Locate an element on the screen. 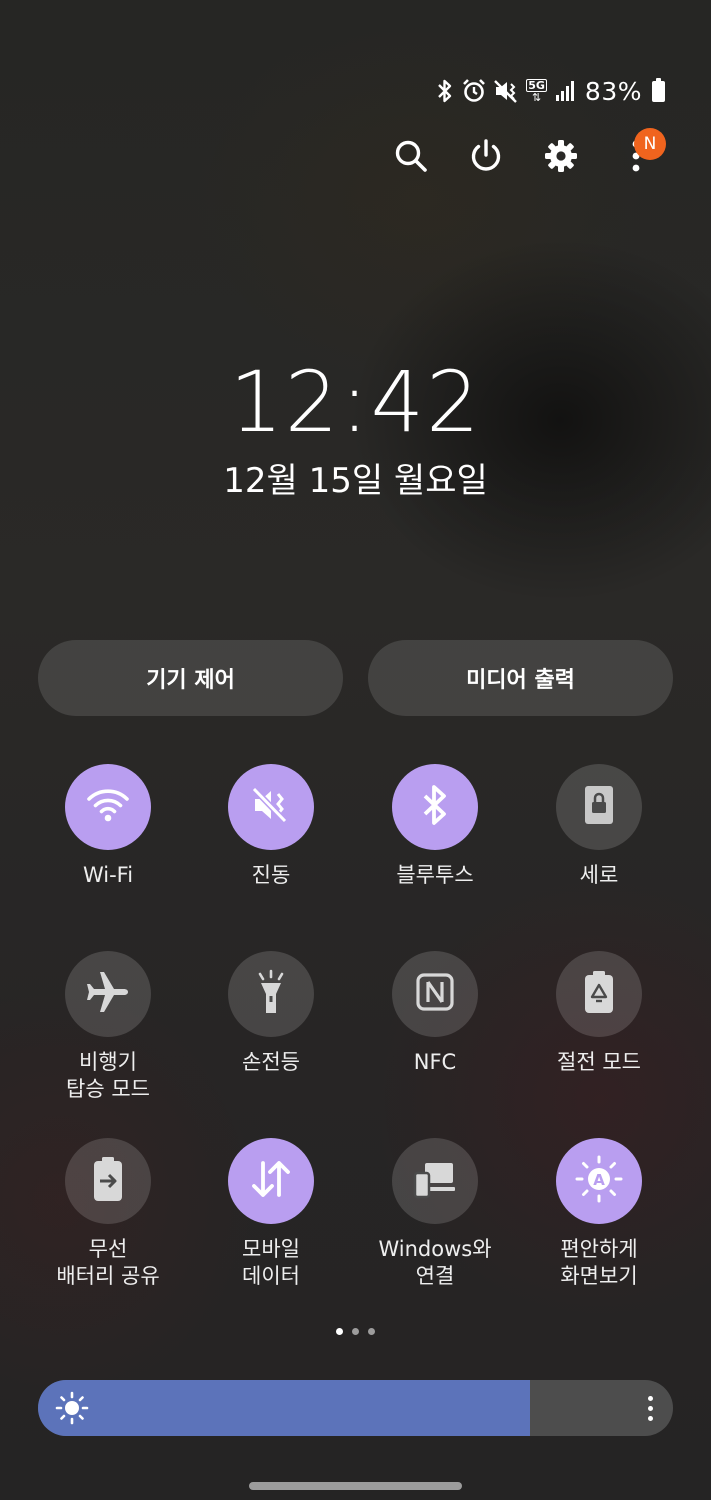 The image size is (711, 1500). tile-link-to-windows: Windows와 연결 is located at coordinates (435, 1214).